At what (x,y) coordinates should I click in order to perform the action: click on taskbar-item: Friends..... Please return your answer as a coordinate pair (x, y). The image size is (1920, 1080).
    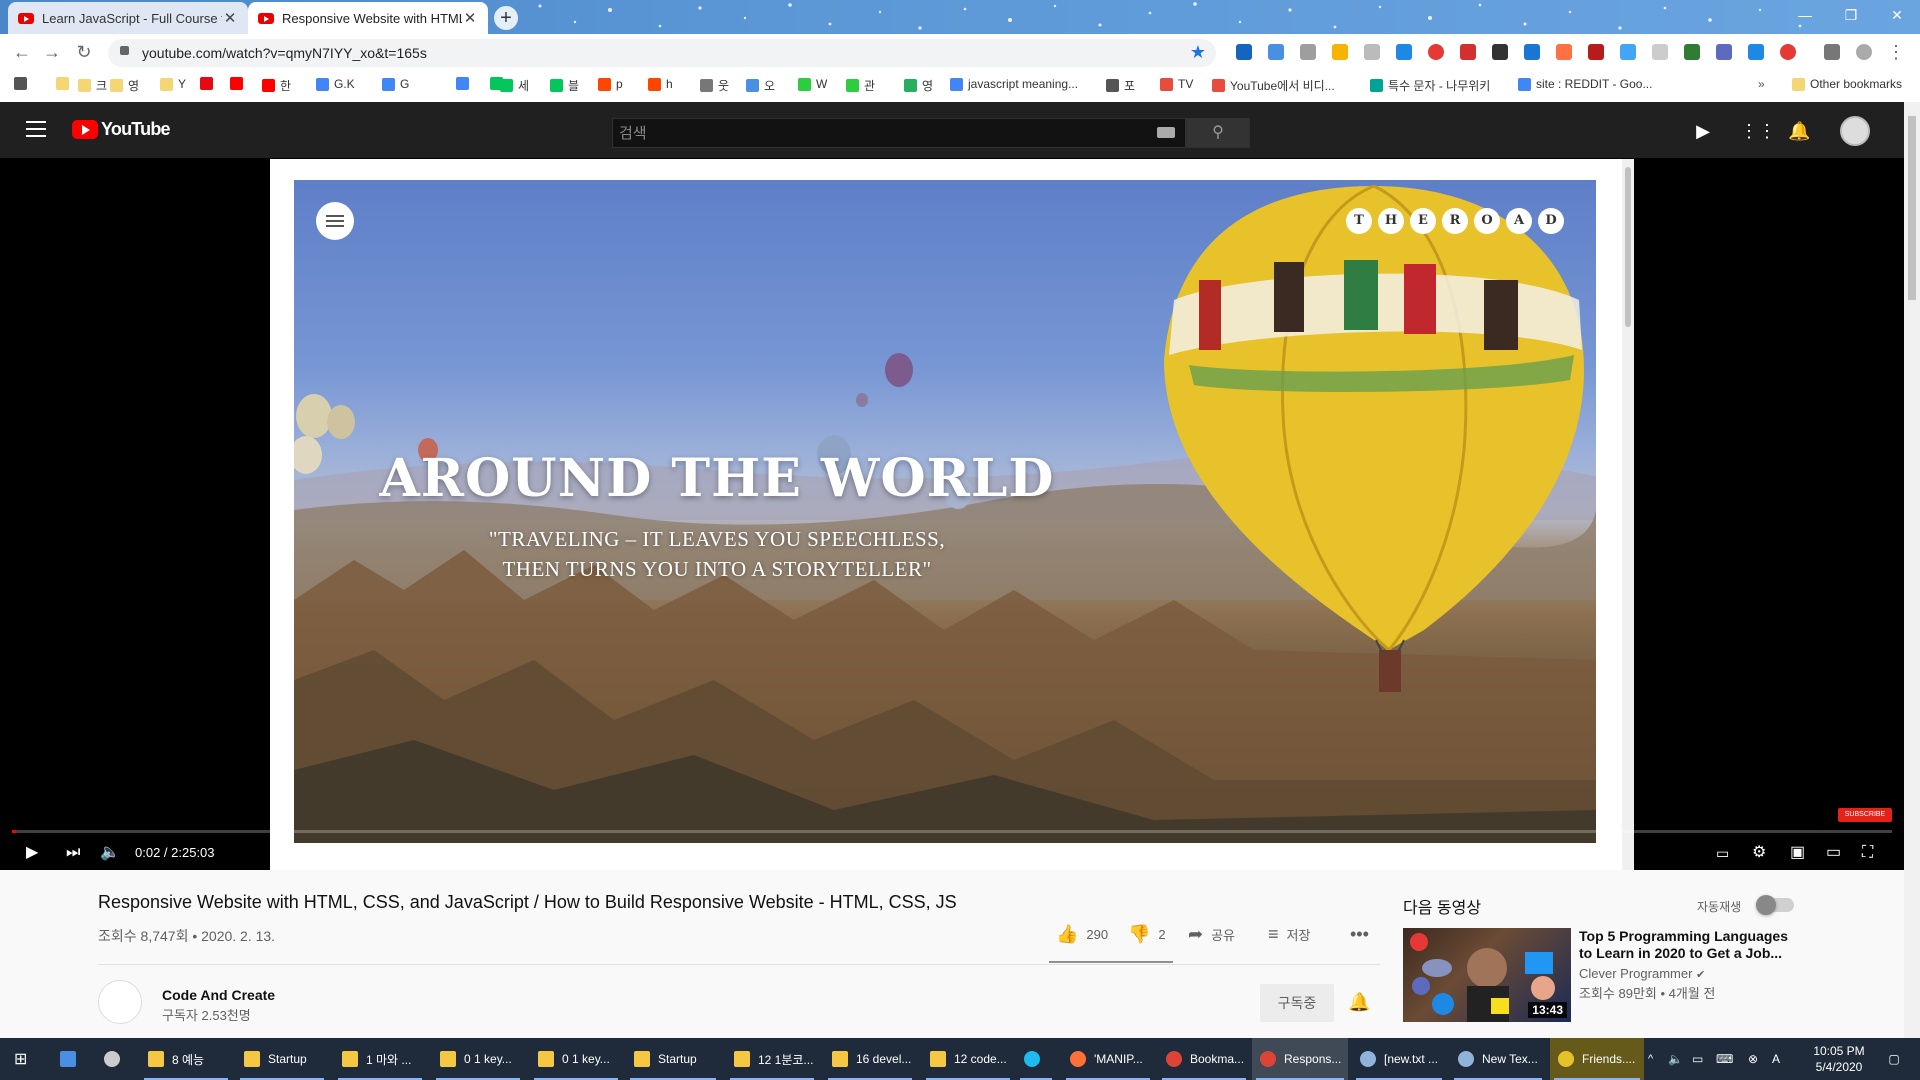
    Looking at the image, I should click on (1597, 1059).